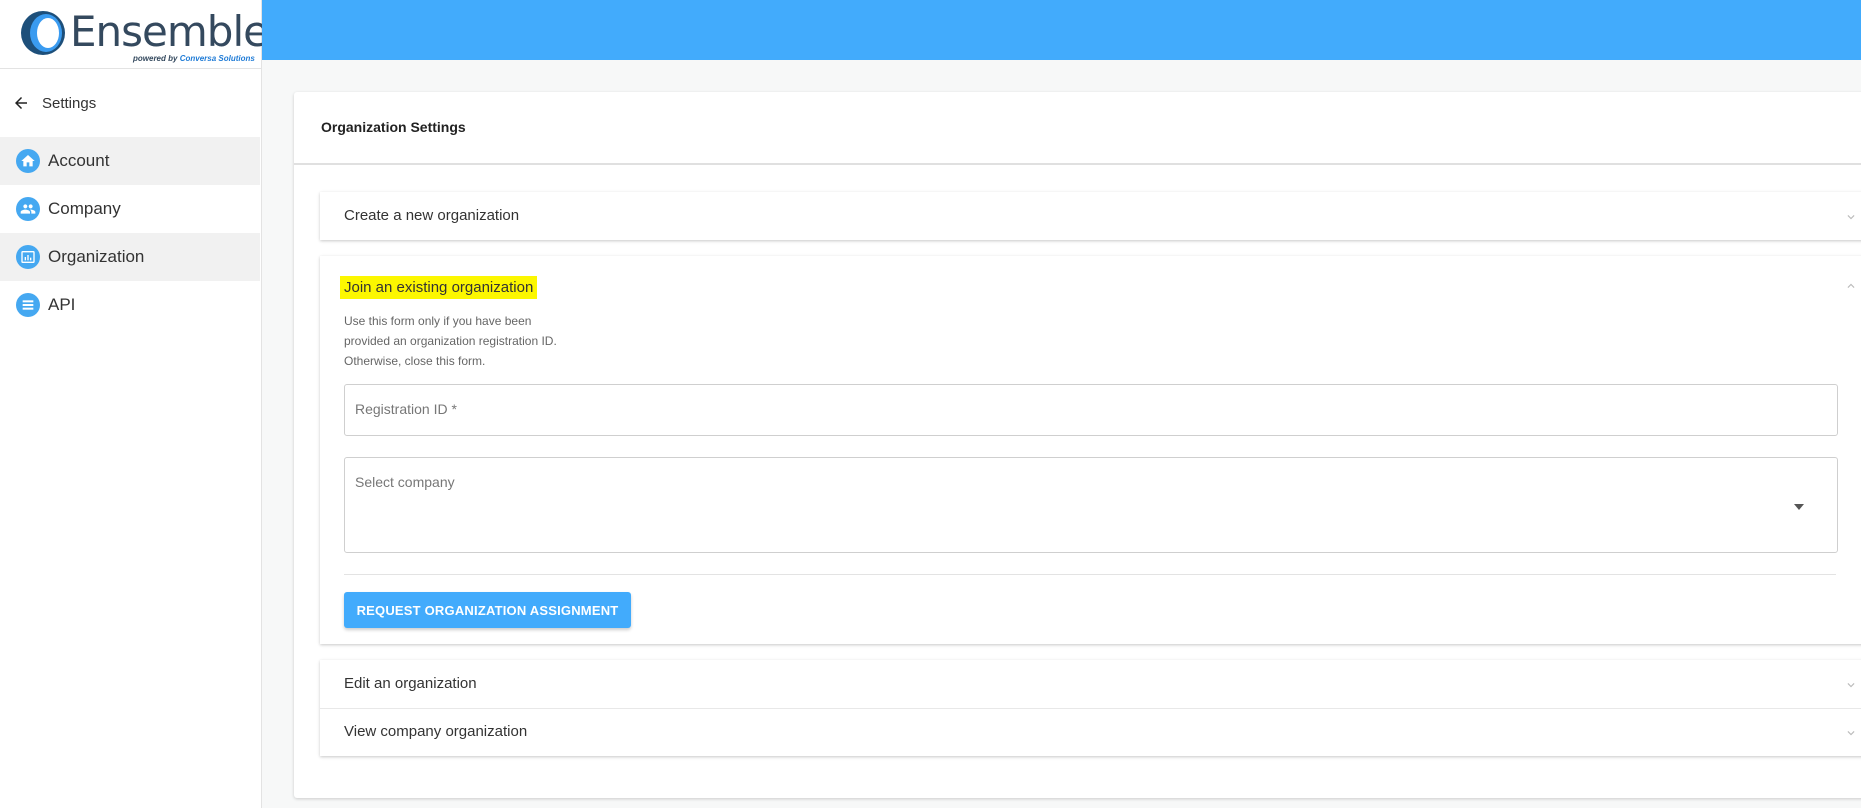  What do you see at coordinates (415, 361) in the screenshot?
I see `help-line: Otherwise, close this form.` at bounding box center [415, 361].